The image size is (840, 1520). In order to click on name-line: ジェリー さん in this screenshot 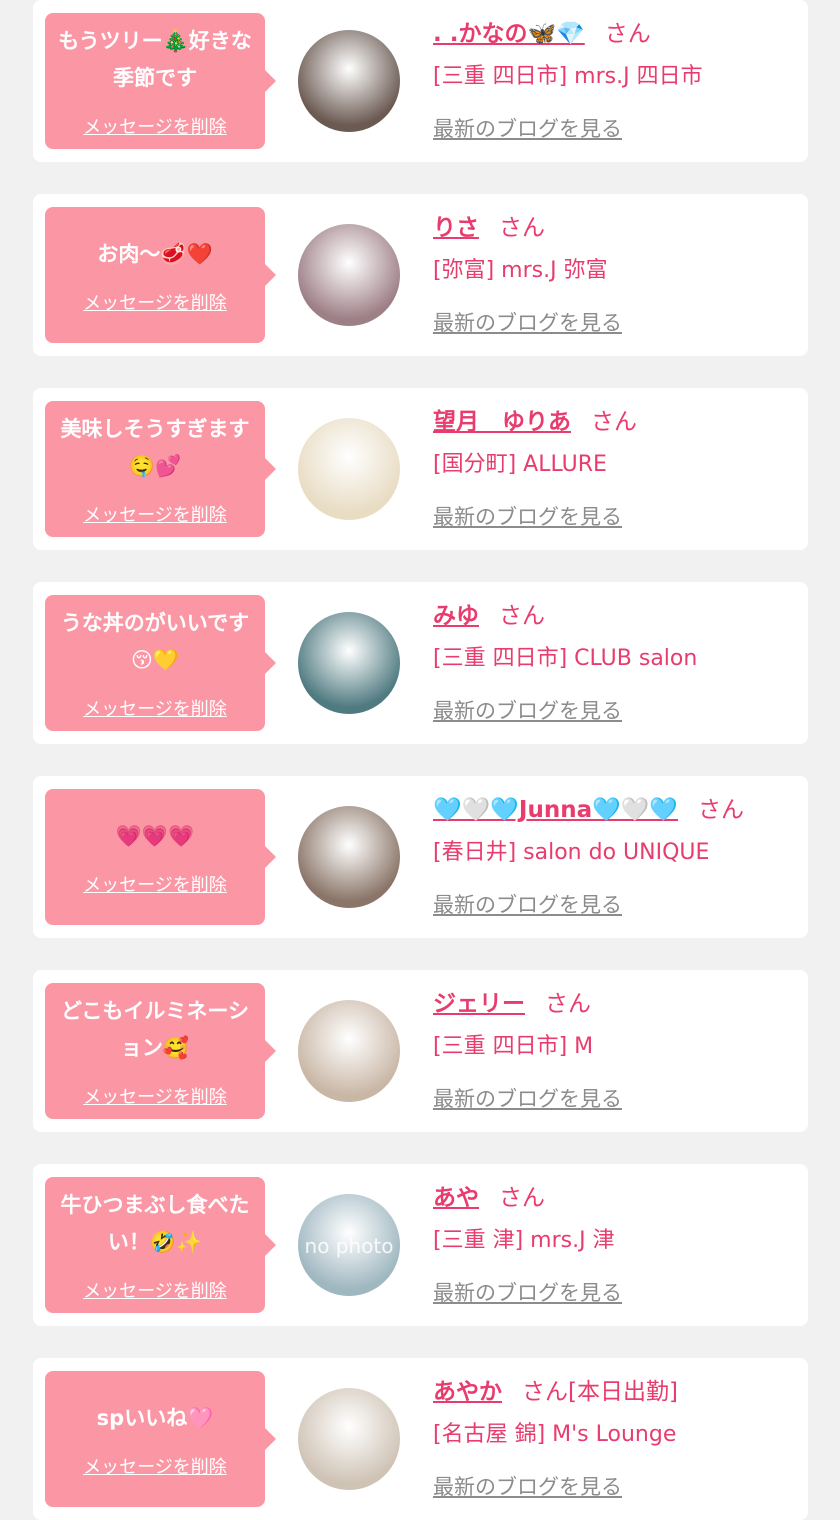, I will do `click(618, 1004)`.